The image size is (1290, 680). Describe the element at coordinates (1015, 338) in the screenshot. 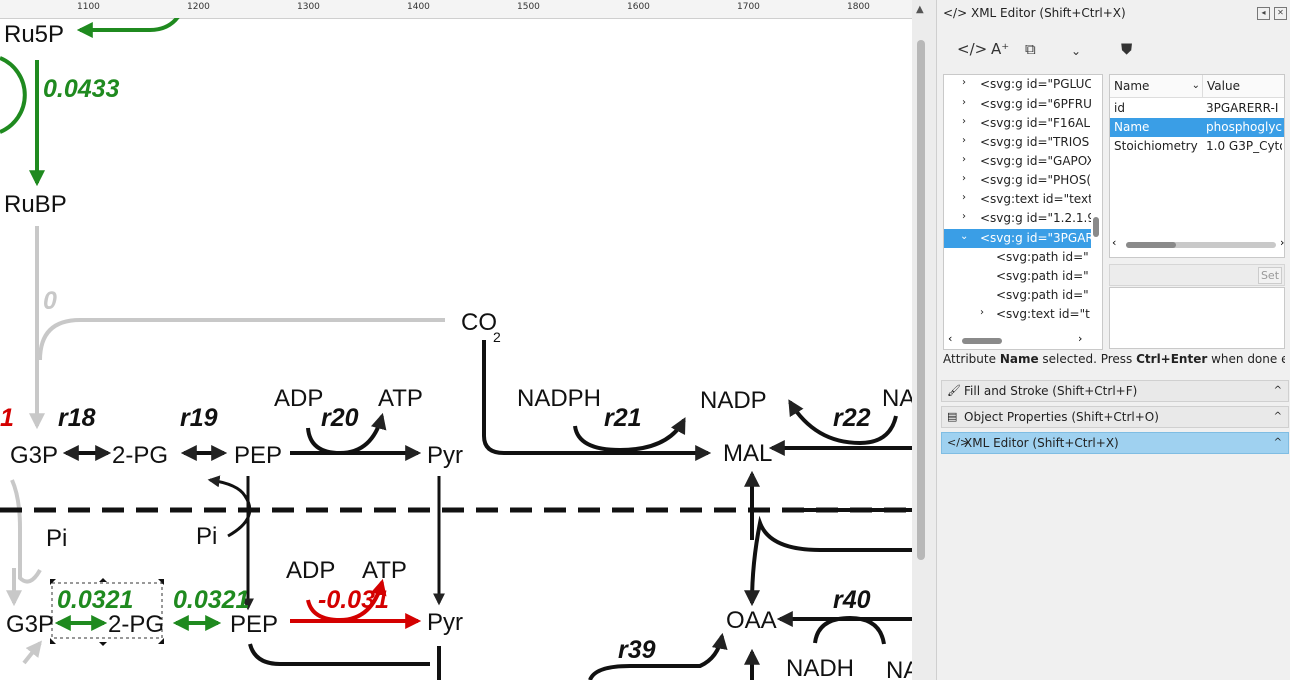

I see `tree-horizontal-scrollbar: ‹ ›` at that location.